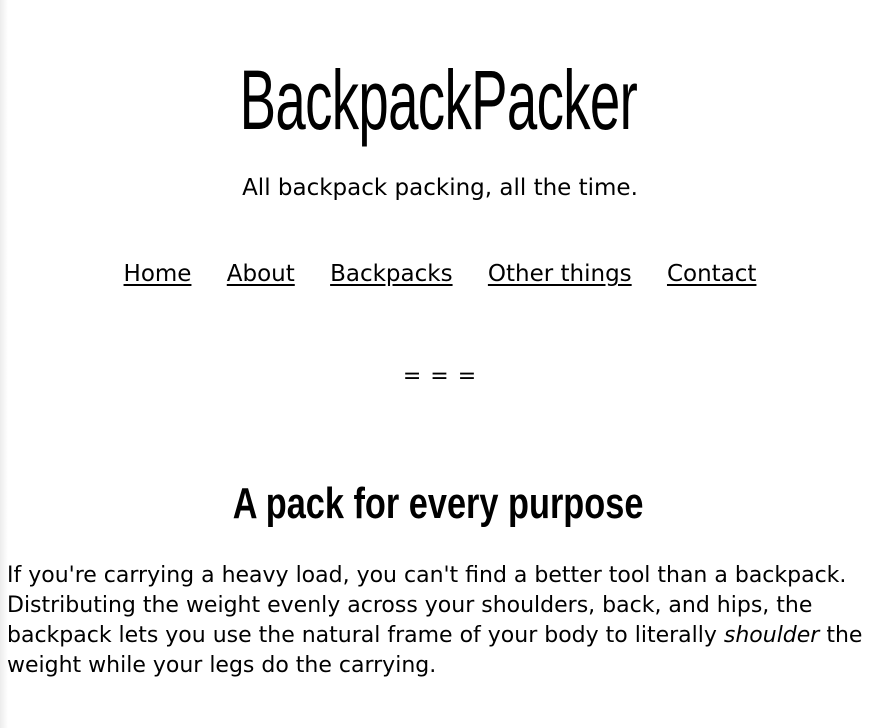  What do you see at coordinates (560, 274) in the screenshot?
I see `nav-link-other-things: Other things` at bounding box center [560, 274].